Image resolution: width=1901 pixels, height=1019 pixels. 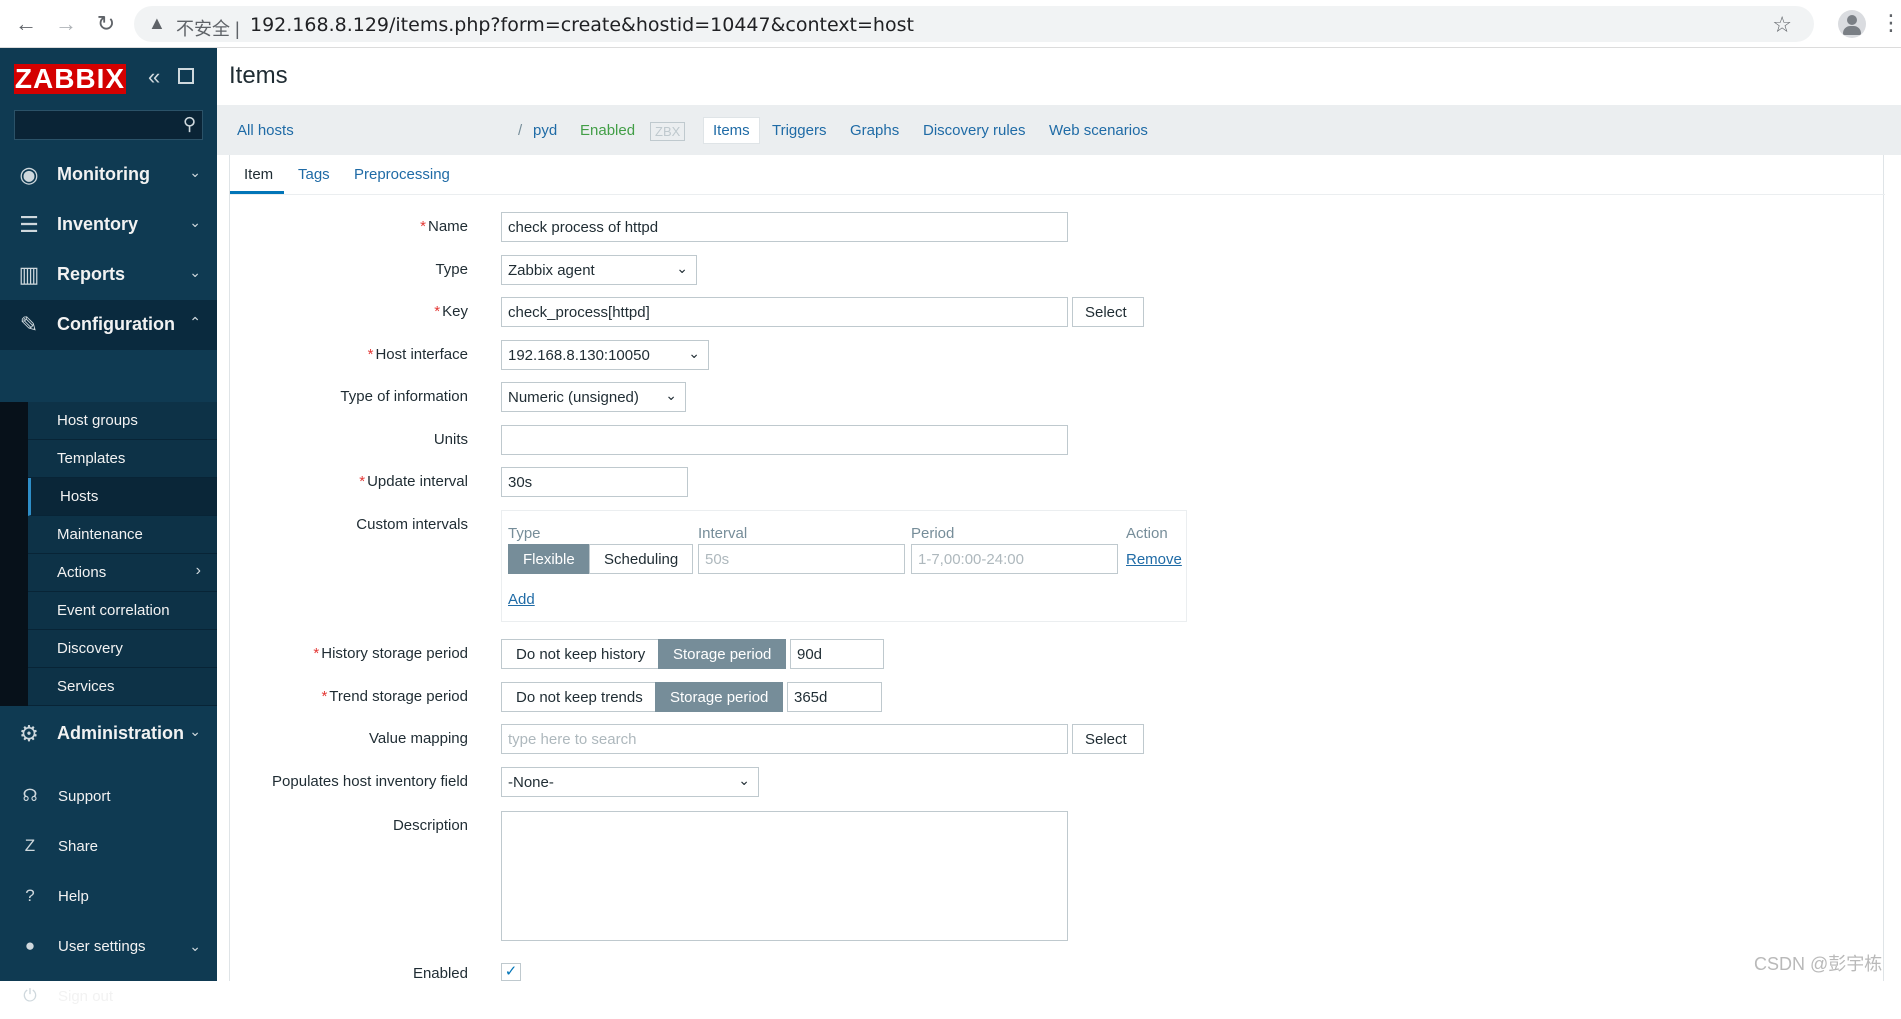 I want to click on menu-share: Z Share, so click(x=108, y=847).